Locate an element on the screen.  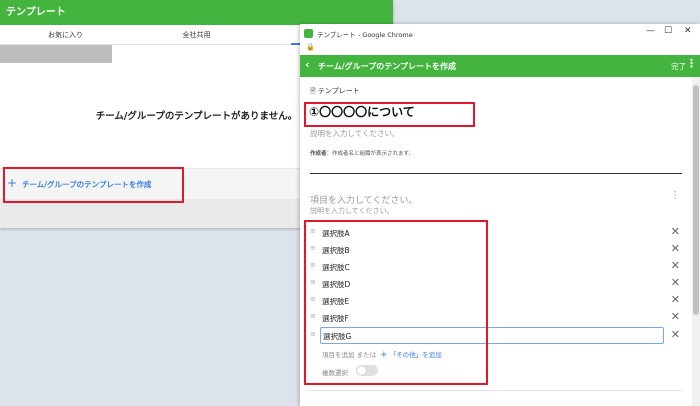
chrome-window-title: テンプレート - Google Chrome is located at coordinates (365, 35).